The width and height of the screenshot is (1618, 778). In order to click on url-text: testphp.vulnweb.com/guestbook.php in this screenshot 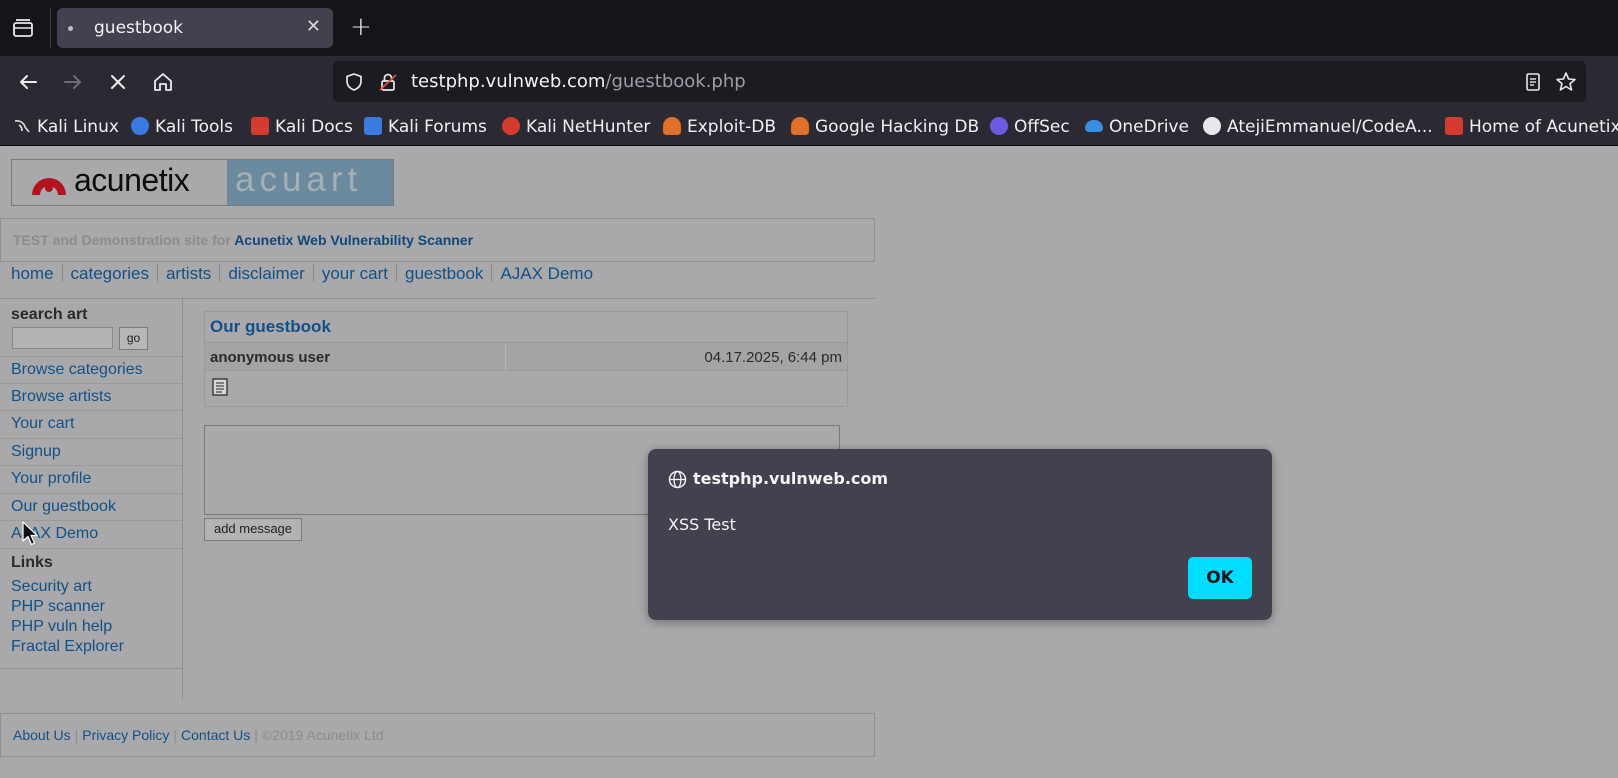, I will do `click(578, 81)`.